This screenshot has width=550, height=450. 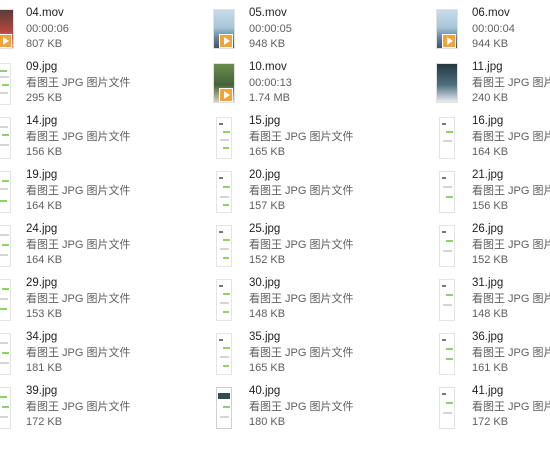 What do you see at coordinates (488, 391) in the screenshot?
I see `file-name: 41.jpg` at bounding box center [488, 391].